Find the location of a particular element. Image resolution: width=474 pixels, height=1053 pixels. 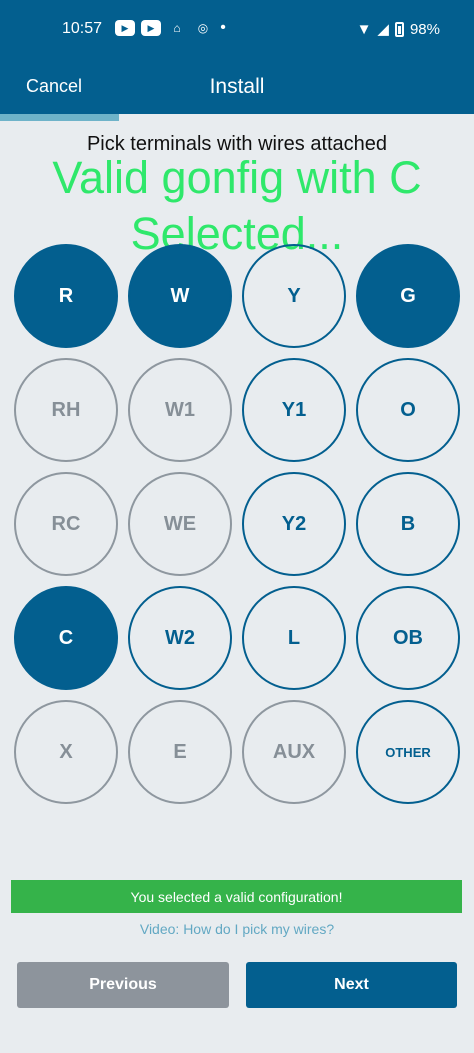

playstation-icon: ⌂ is located at coordinates (177, 28).